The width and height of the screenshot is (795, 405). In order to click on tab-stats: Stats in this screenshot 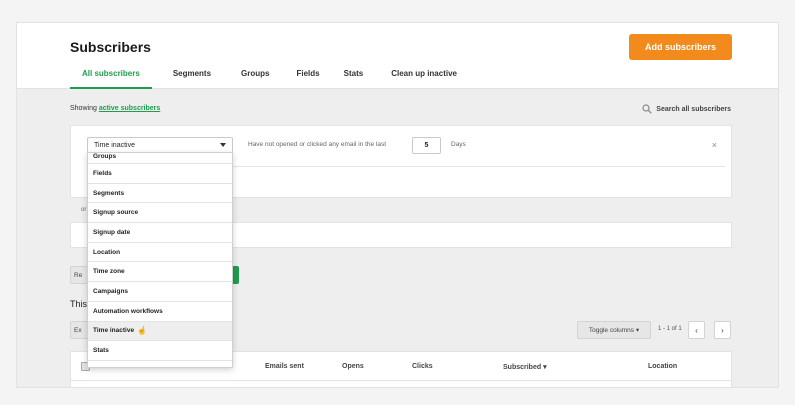, I will do `click(354, 79)`.